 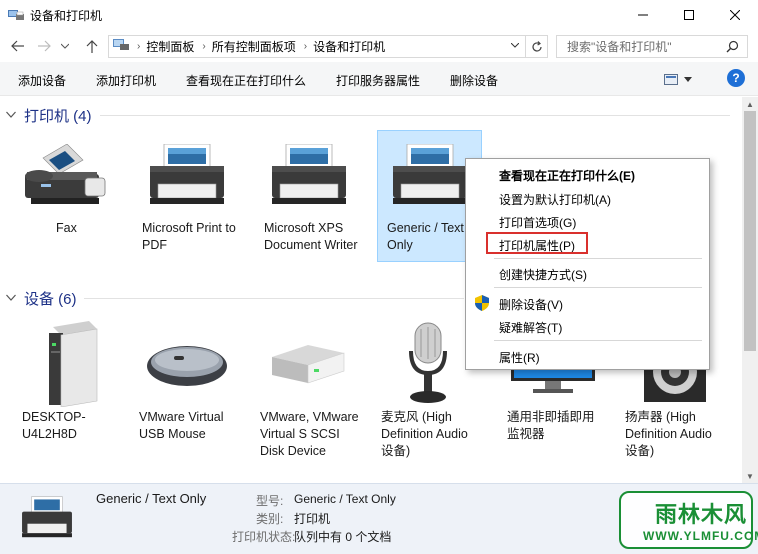 What do you see at coordinates (736, 78) in the screenshot?
I see `help-button: ?` at bounding box center [736, 78].